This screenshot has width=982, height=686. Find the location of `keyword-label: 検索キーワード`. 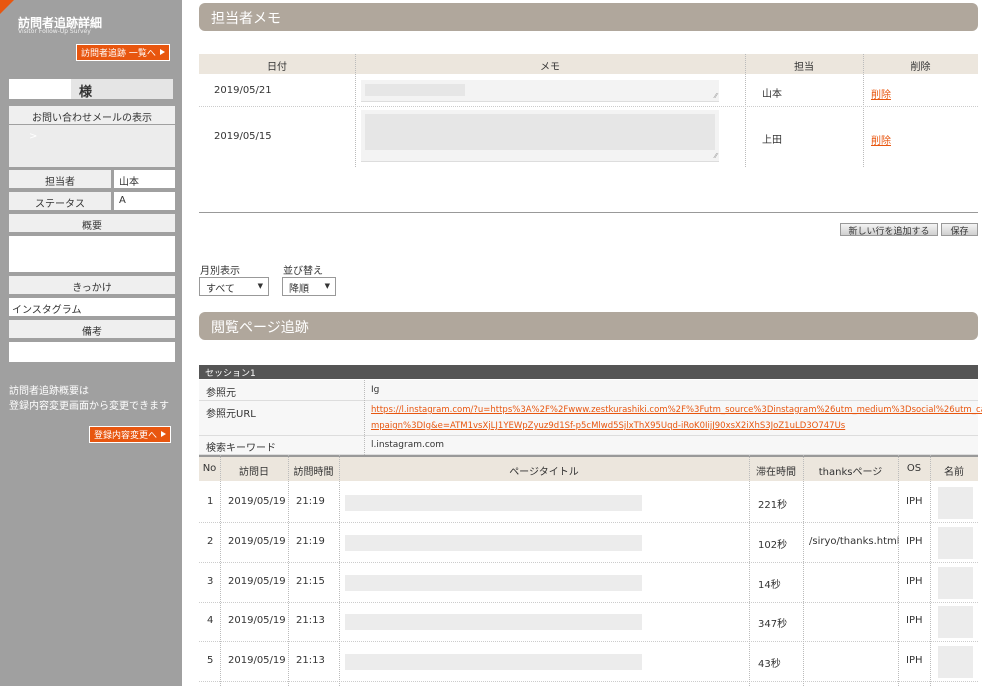

keyword-label: 検索キーワード is located at coordinates (241, 448).